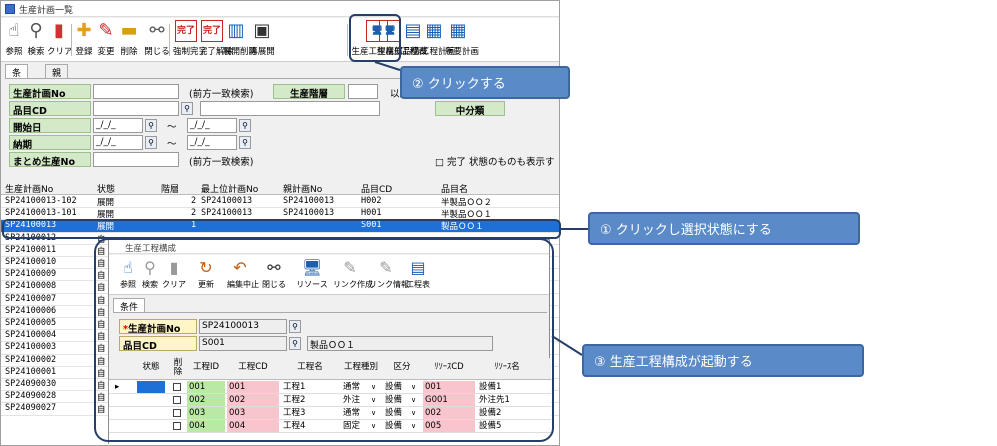  Describe the element at coordinates (462, 52) in the screenshot. I see `required-plan-label: 所要計画` at that location.